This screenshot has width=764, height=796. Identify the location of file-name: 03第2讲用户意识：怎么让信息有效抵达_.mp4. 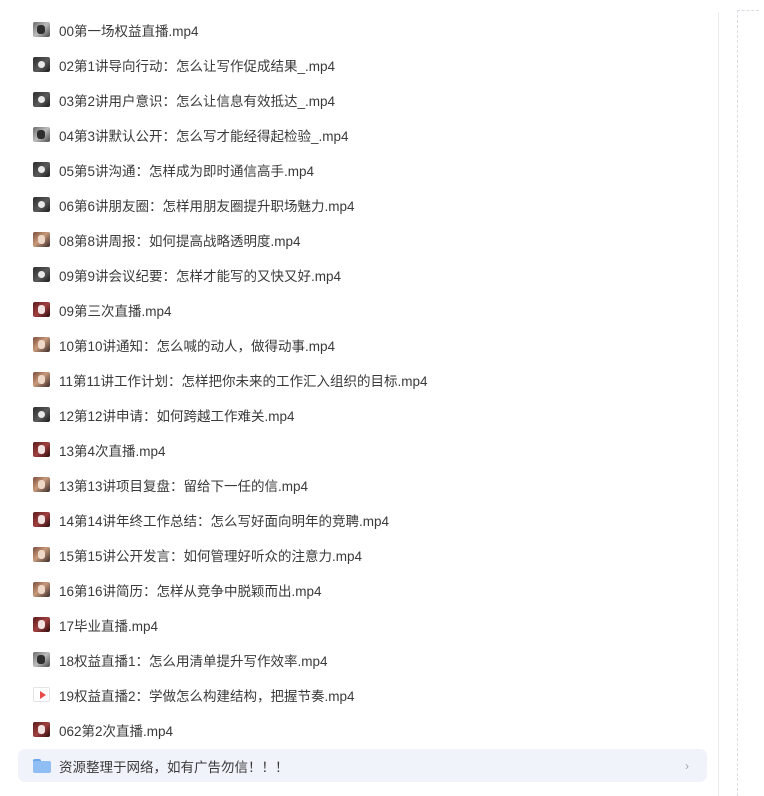
(197, 101).